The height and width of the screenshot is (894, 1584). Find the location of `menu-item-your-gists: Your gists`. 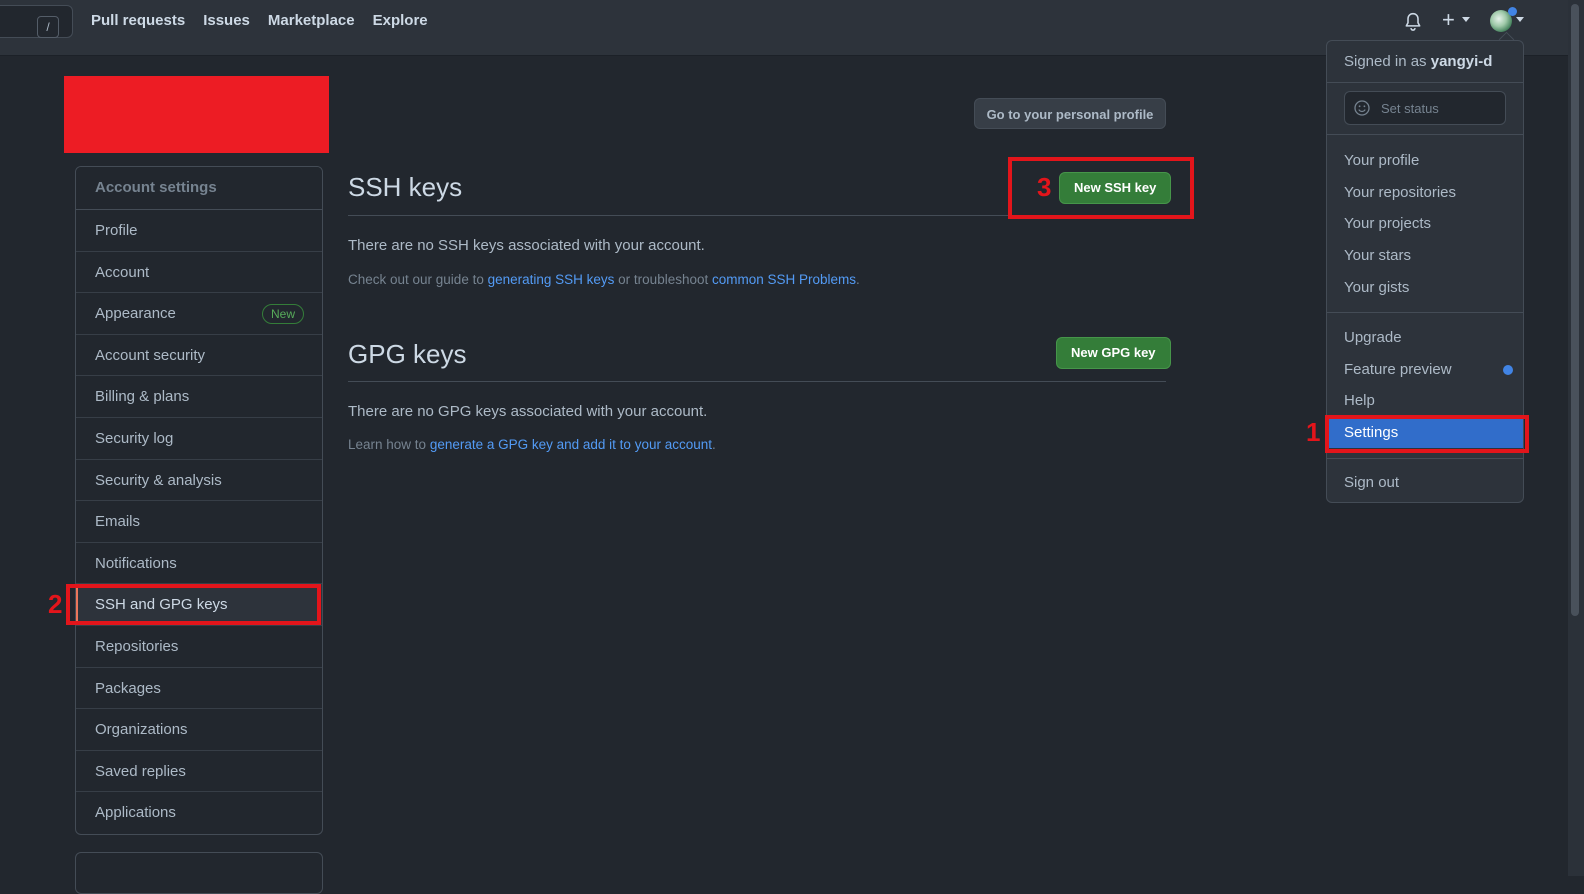

menu-item-your-gists: Your gists is located at coordinates (1425, 287).